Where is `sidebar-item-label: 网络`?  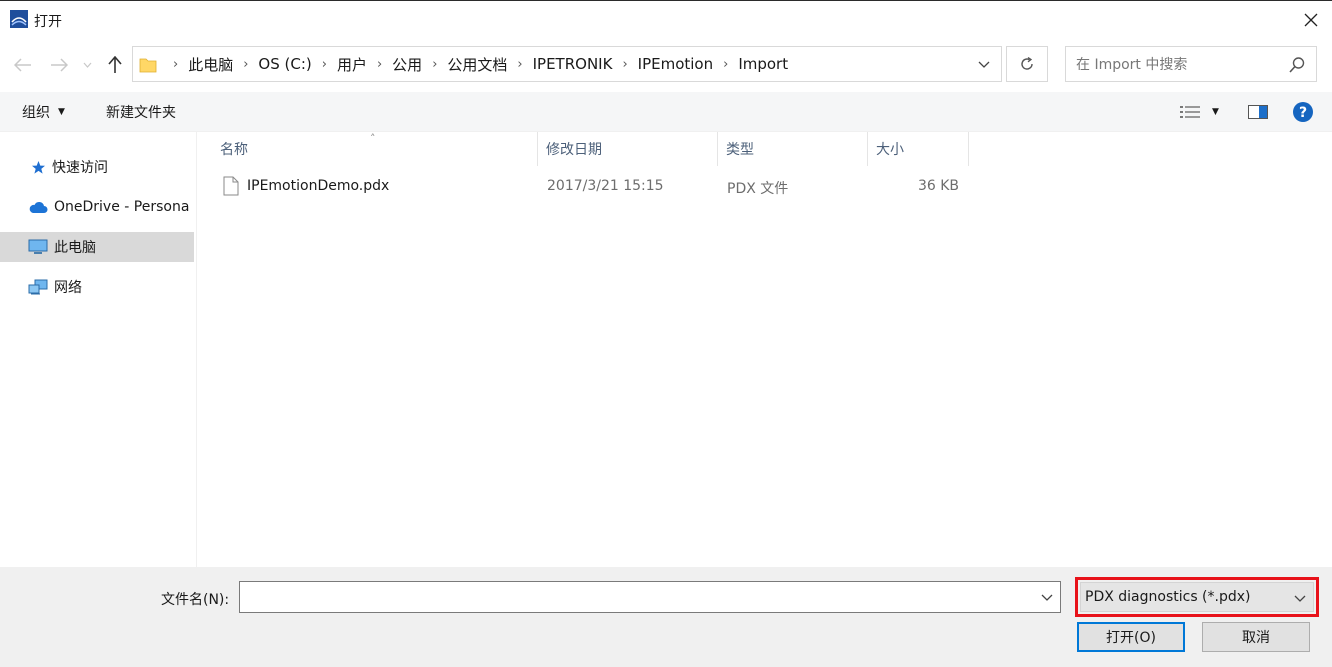
sidebar-item-label: 网络 is located at coordinates (68, 288).